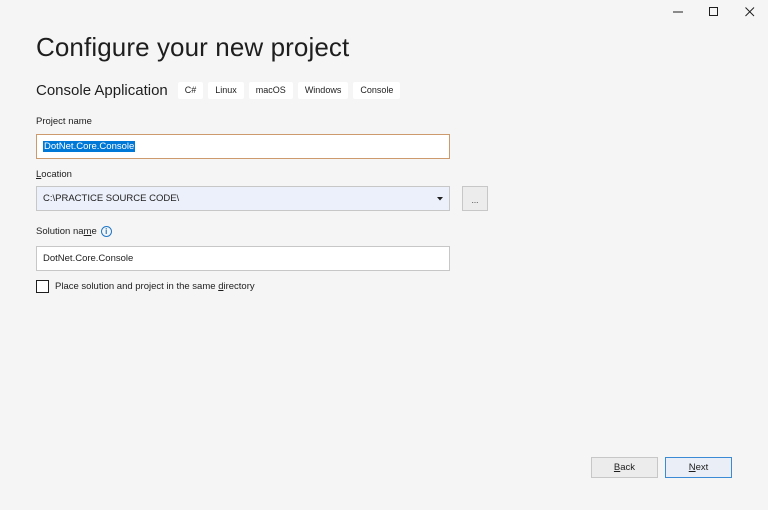  I want to click on solution-name-label: Solution name i, so click(74, 231).